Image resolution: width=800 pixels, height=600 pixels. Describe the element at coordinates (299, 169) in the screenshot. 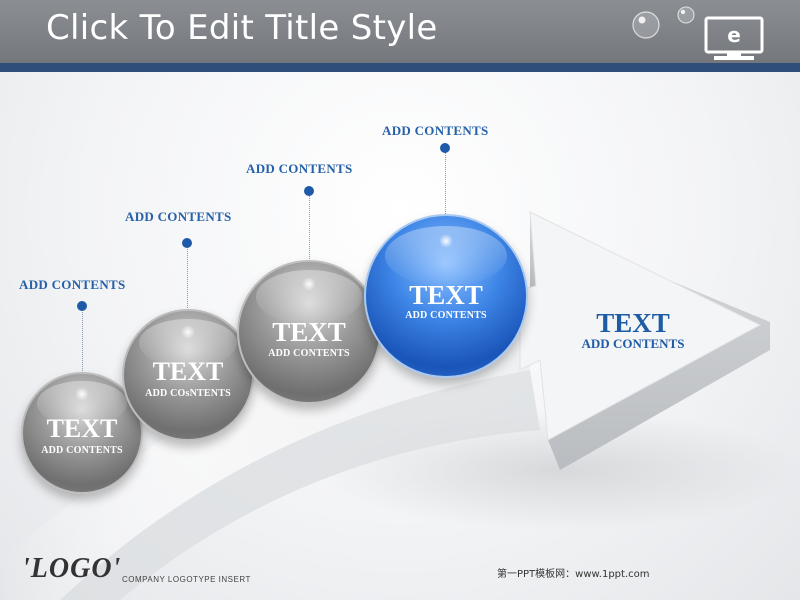

I see `step-label-3: ADD CONTENTS` at that location.